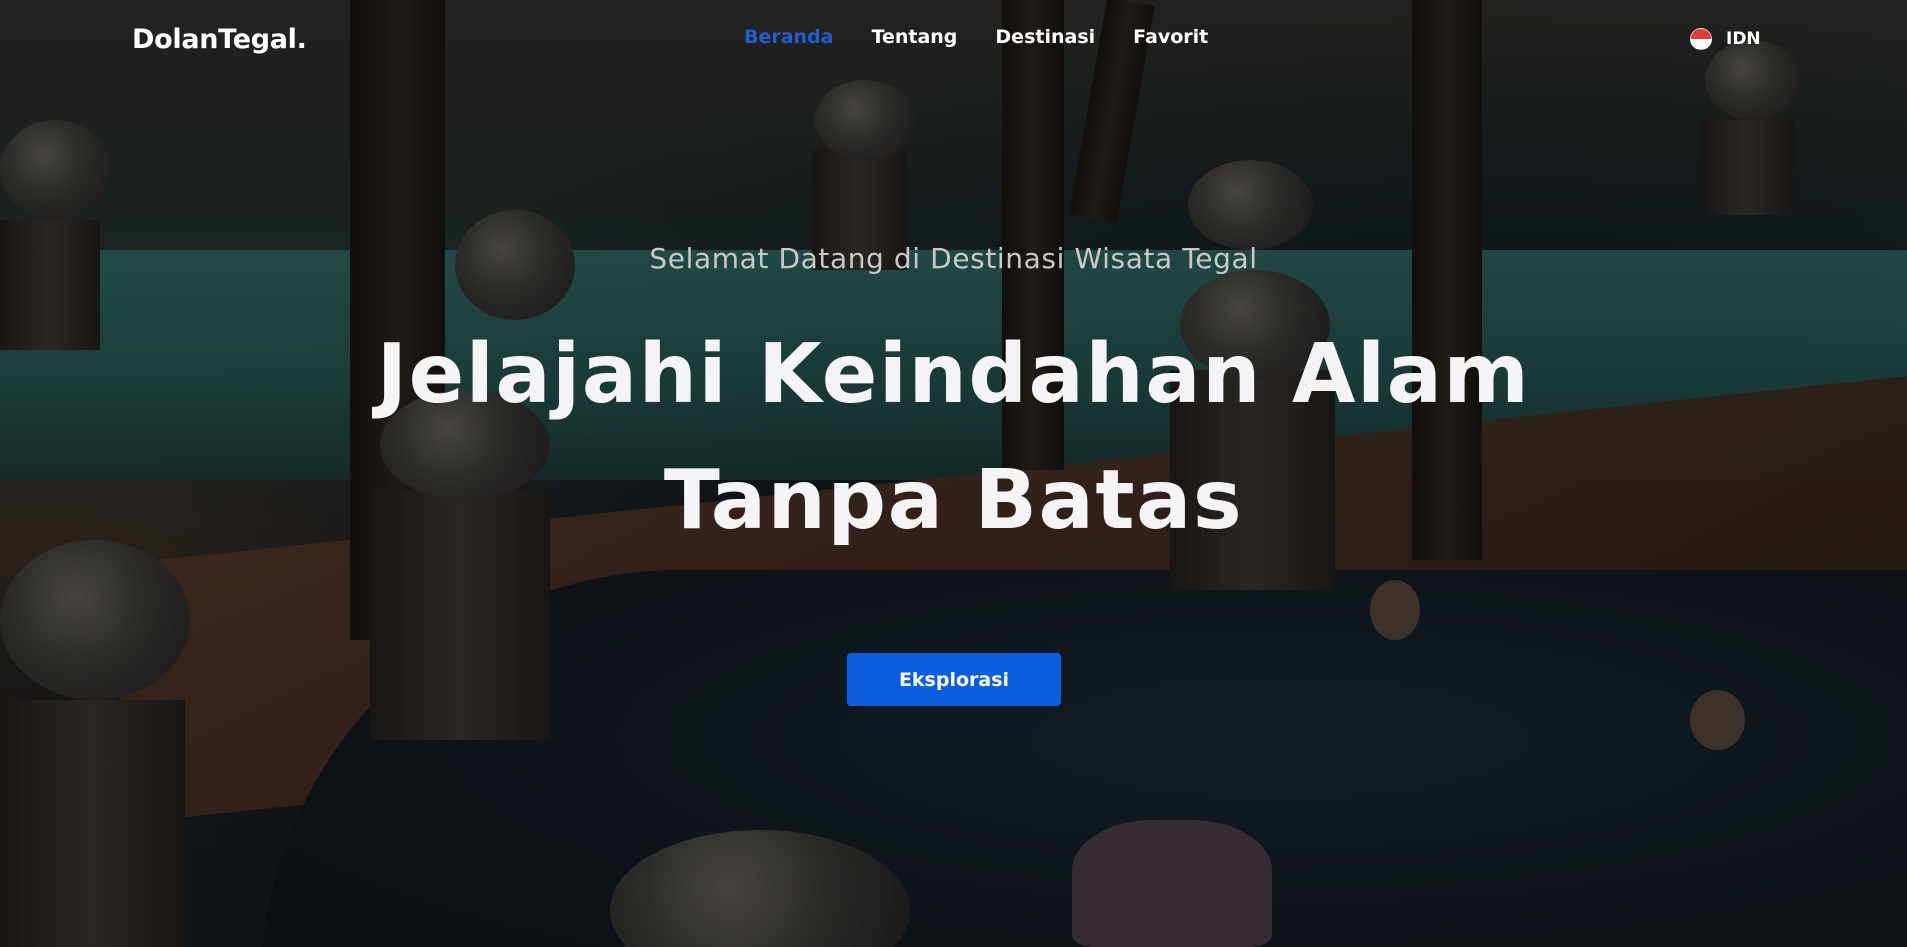 The height and width of the screenshot is (947, 1907). I want to click on nav-link-favorit: Favorit, so click(1170, 37).